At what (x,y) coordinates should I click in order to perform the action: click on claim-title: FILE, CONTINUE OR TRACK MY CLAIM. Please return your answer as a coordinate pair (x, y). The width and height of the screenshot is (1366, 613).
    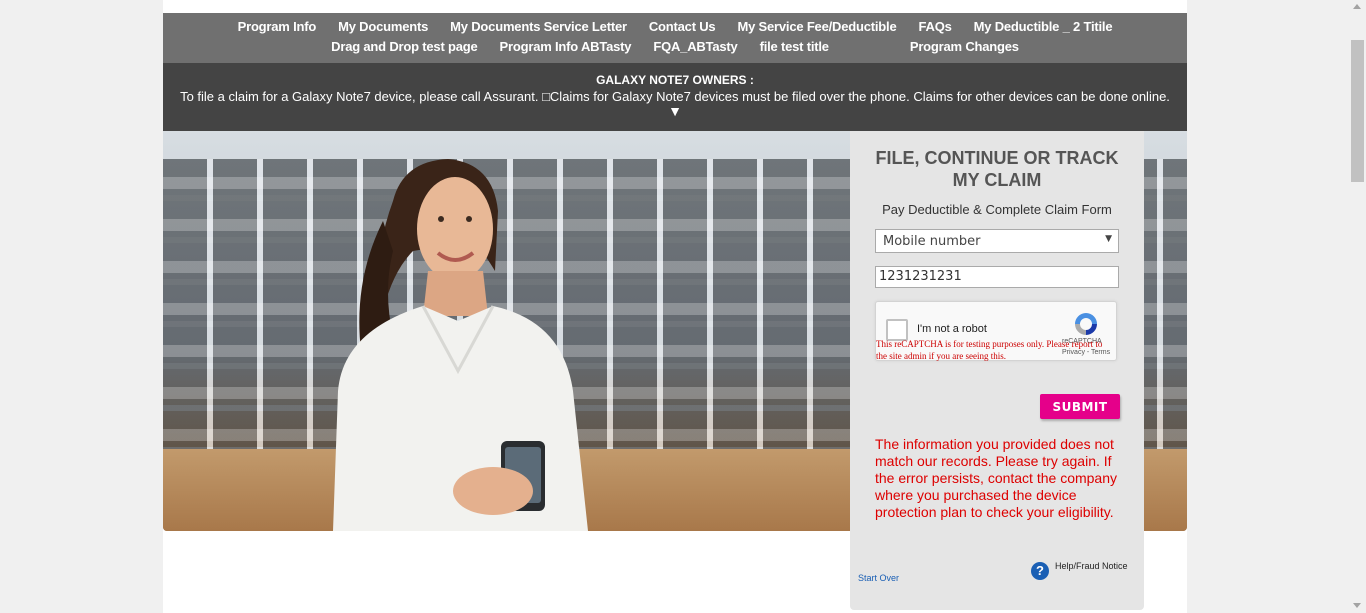
    Looking at the image, I should click on (997, 169).